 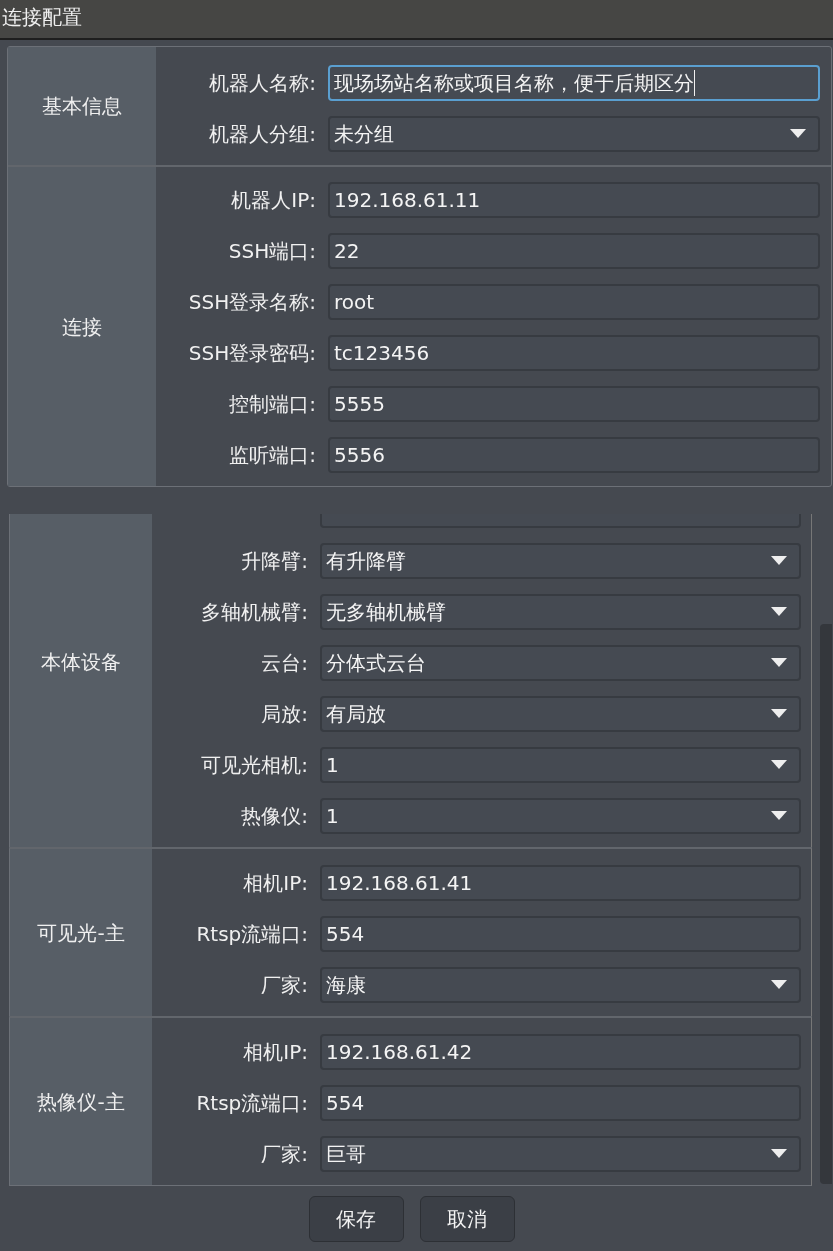 I want to click on section-title: 可见光-主, so click(x=81, y=932).